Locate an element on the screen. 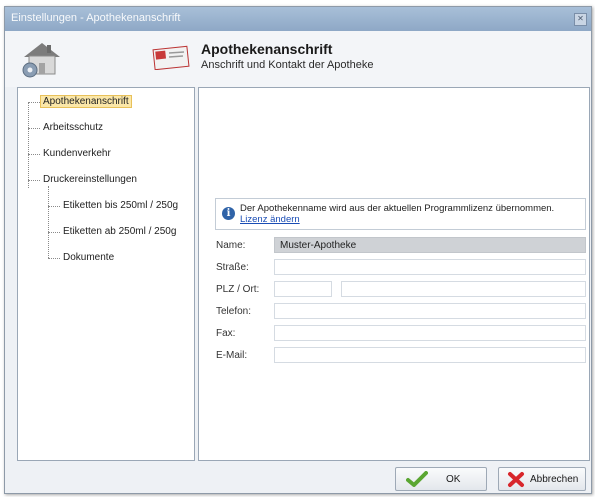  page-subtitle: Anschrift und Kontakt der Apotheke is located at coordinates (287, 65).